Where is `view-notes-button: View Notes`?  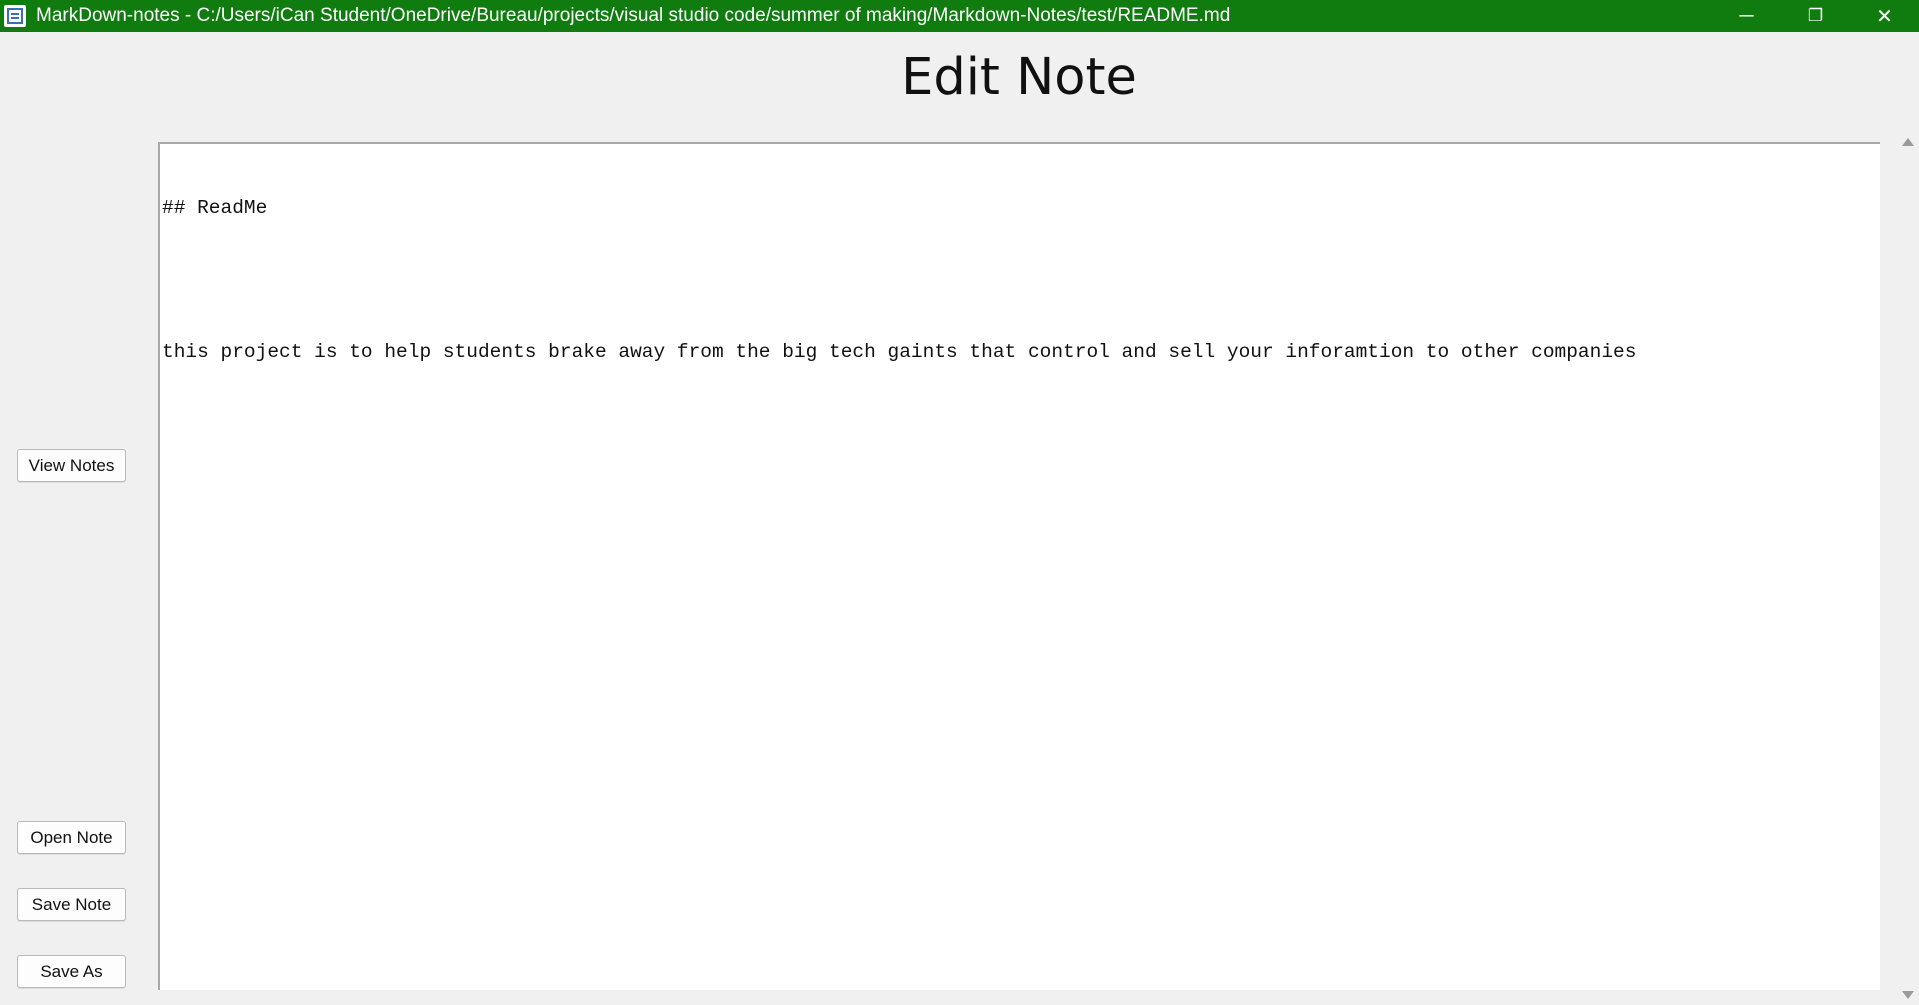
view-notes-button: View Notes is located at coordinates (71, 465).